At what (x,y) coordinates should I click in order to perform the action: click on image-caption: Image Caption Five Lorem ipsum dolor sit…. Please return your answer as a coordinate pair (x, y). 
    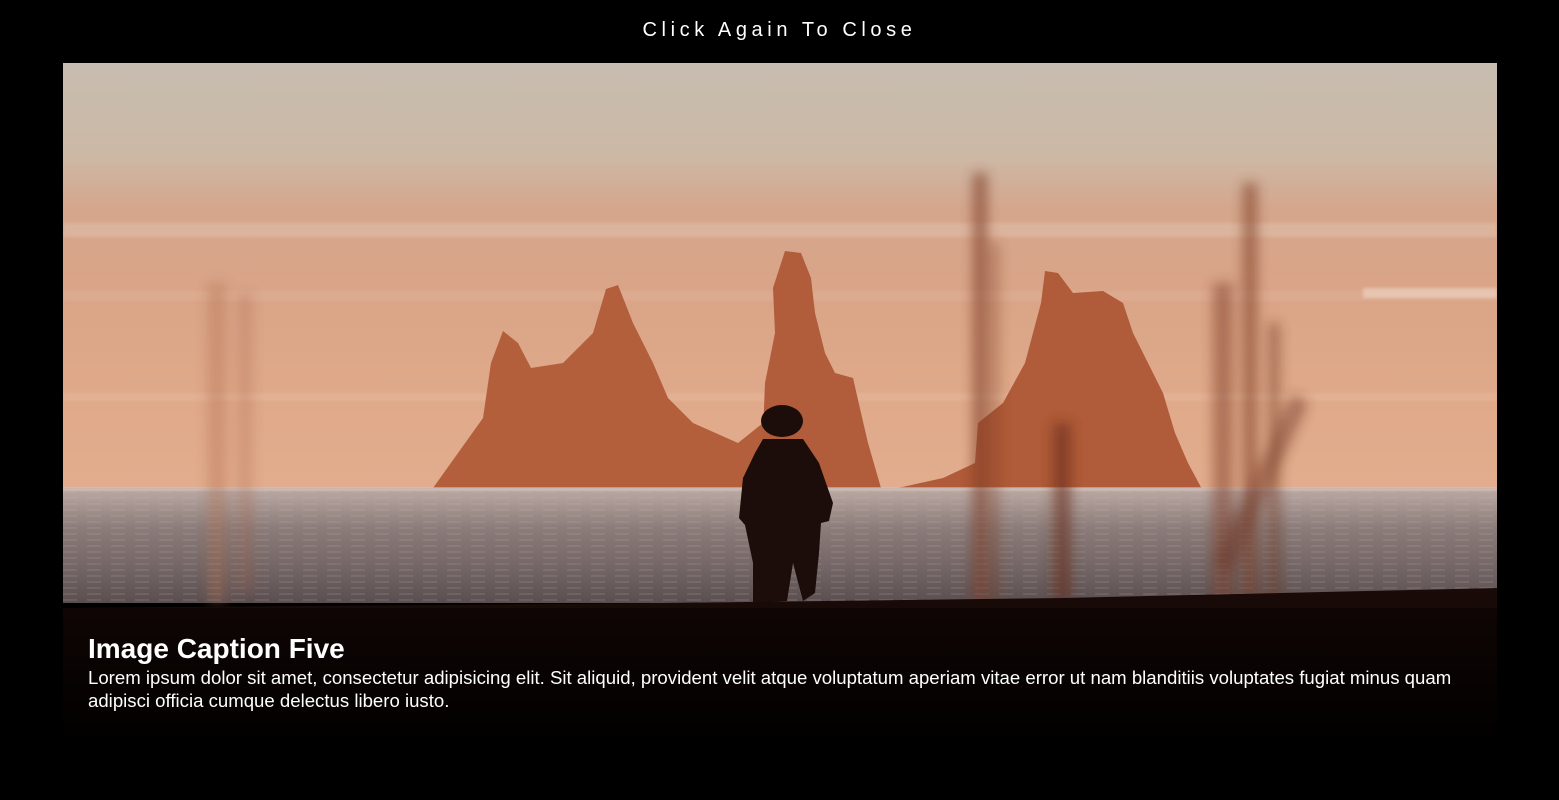
    Looking at the image, I should click on (780, 672).